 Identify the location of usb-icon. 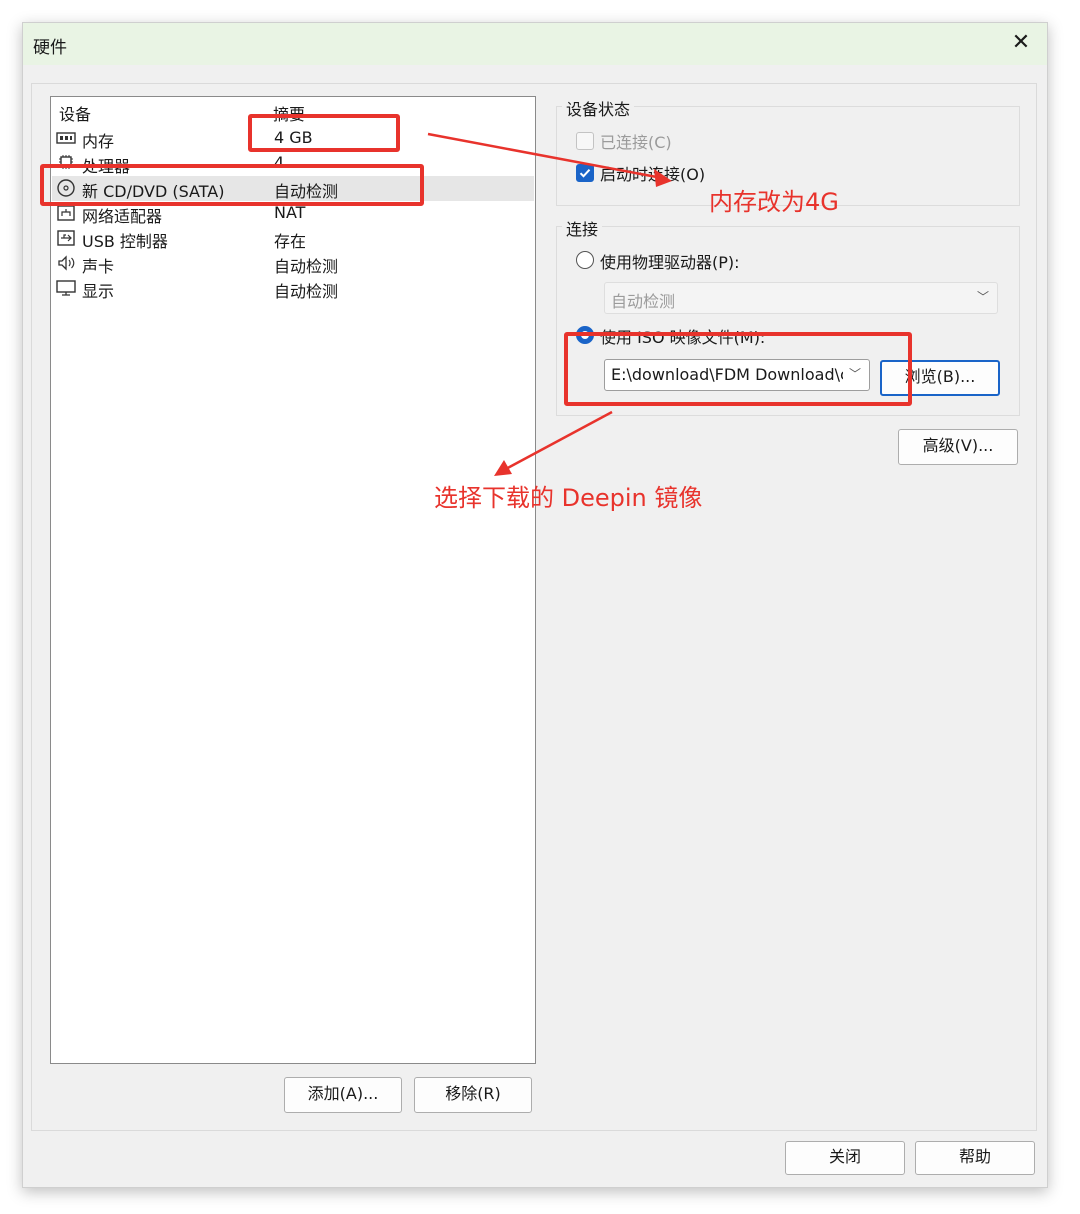
(66, 238).